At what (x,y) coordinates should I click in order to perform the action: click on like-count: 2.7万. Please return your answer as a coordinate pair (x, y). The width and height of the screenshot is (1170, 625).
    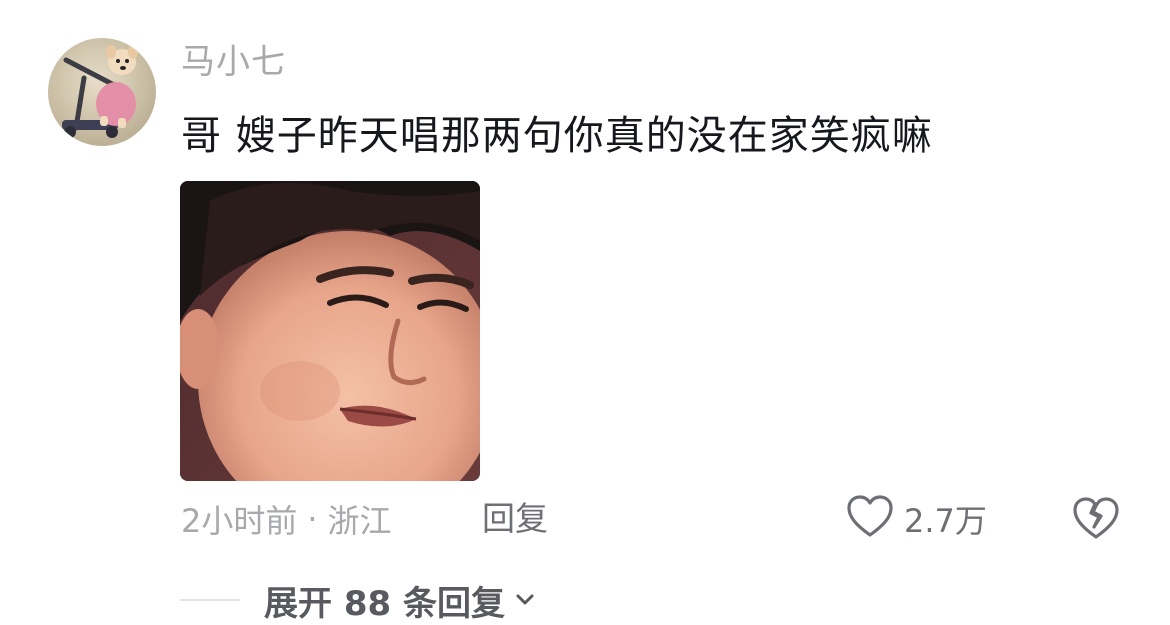
    Looking at the image, I should click on (945, 521).